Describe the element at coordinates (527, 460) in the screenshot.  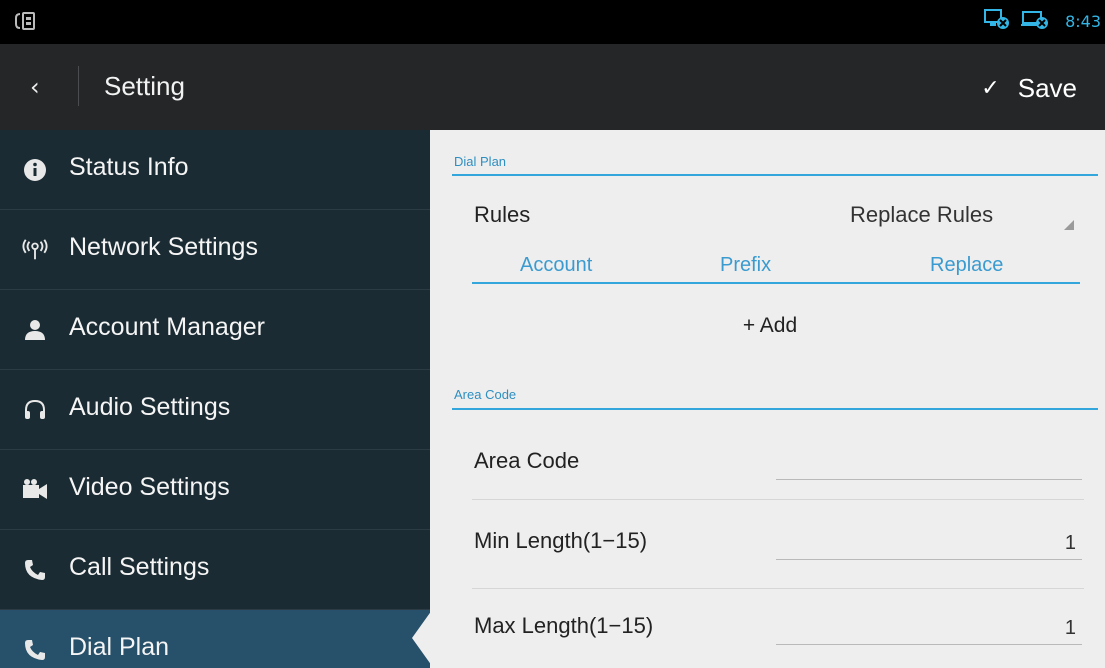
I see `area-code-label: Area Code` at that location.